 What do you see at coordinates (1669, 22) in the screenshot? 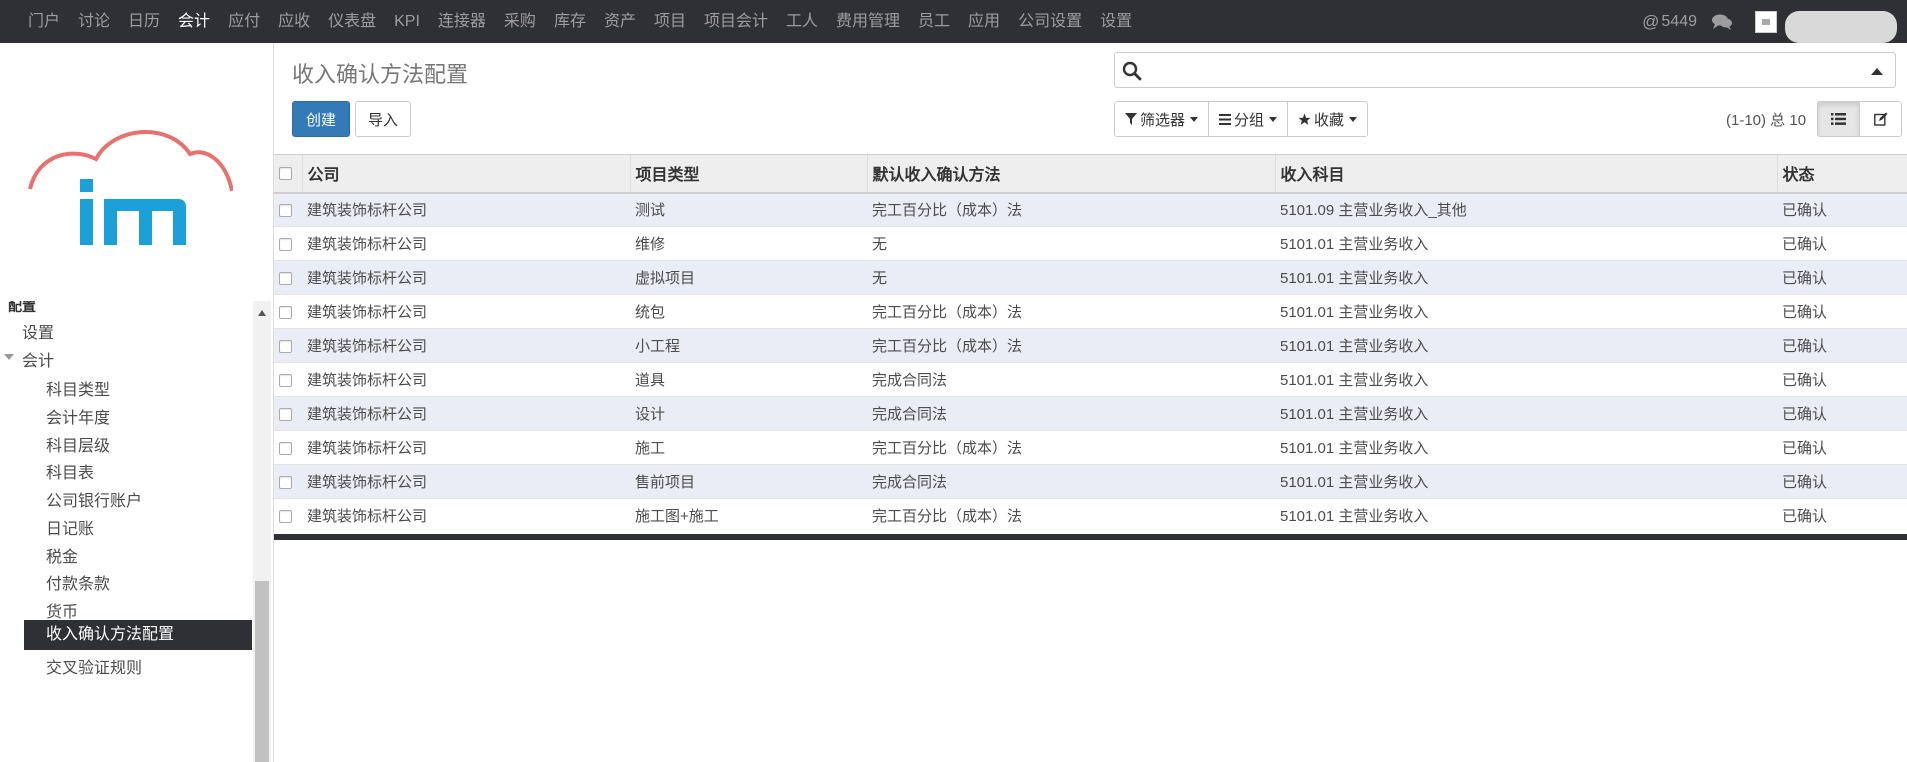
I see `messages-counter: @ 5449` at bounding box center [1669, 22].